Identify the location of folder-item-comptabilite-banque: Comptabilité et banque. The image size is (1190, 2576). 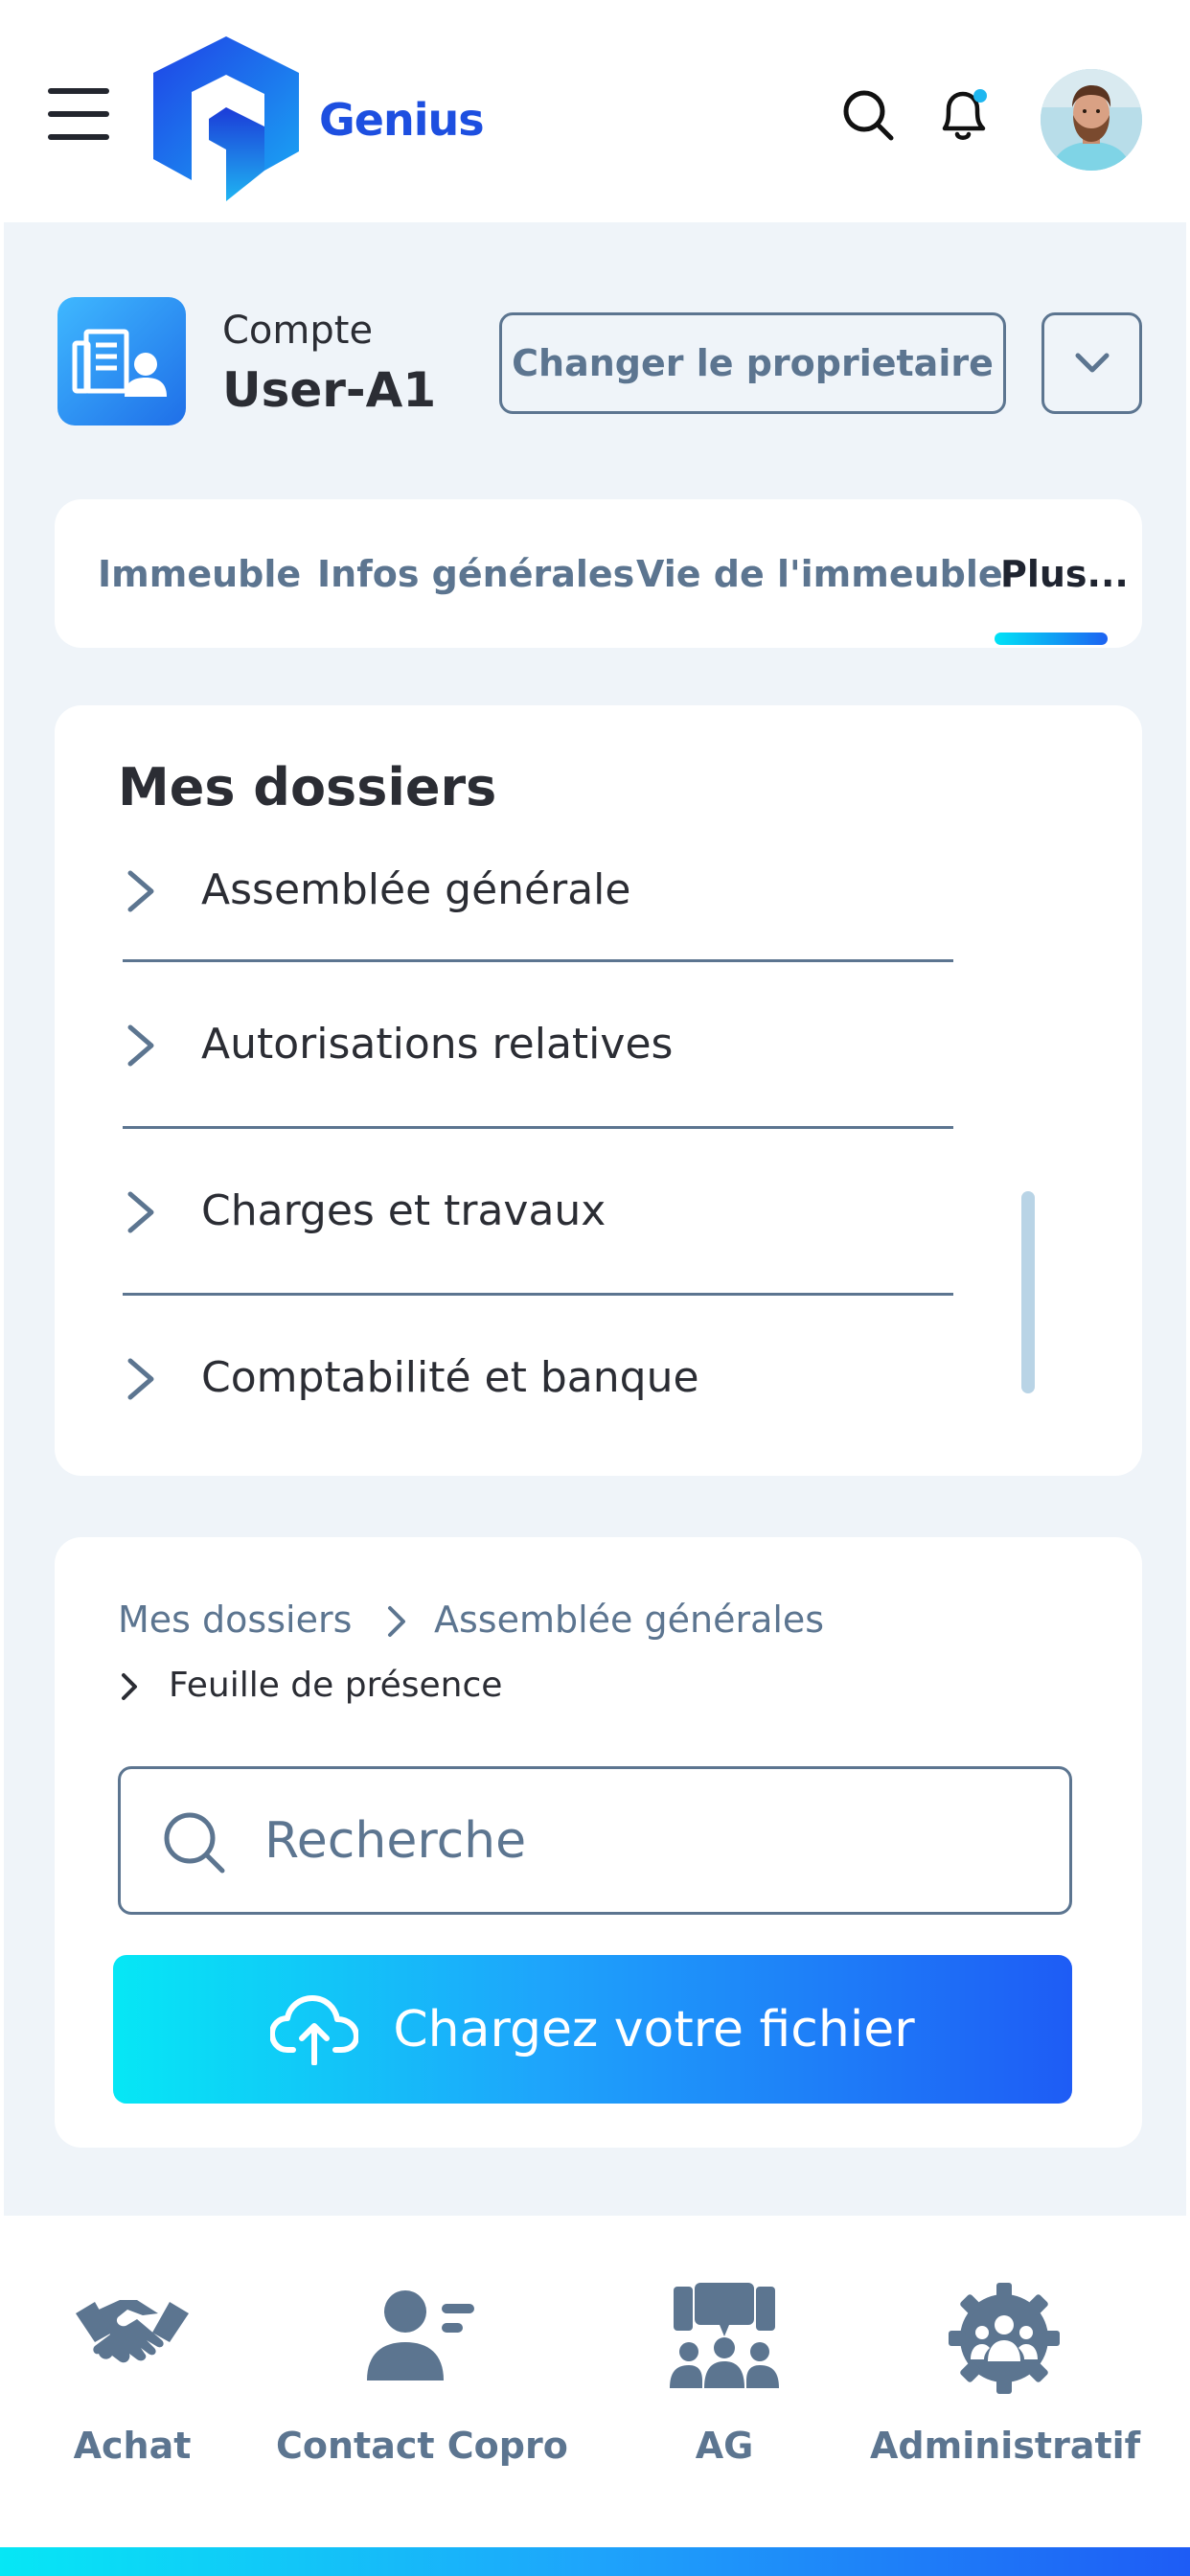
(546, 1378).